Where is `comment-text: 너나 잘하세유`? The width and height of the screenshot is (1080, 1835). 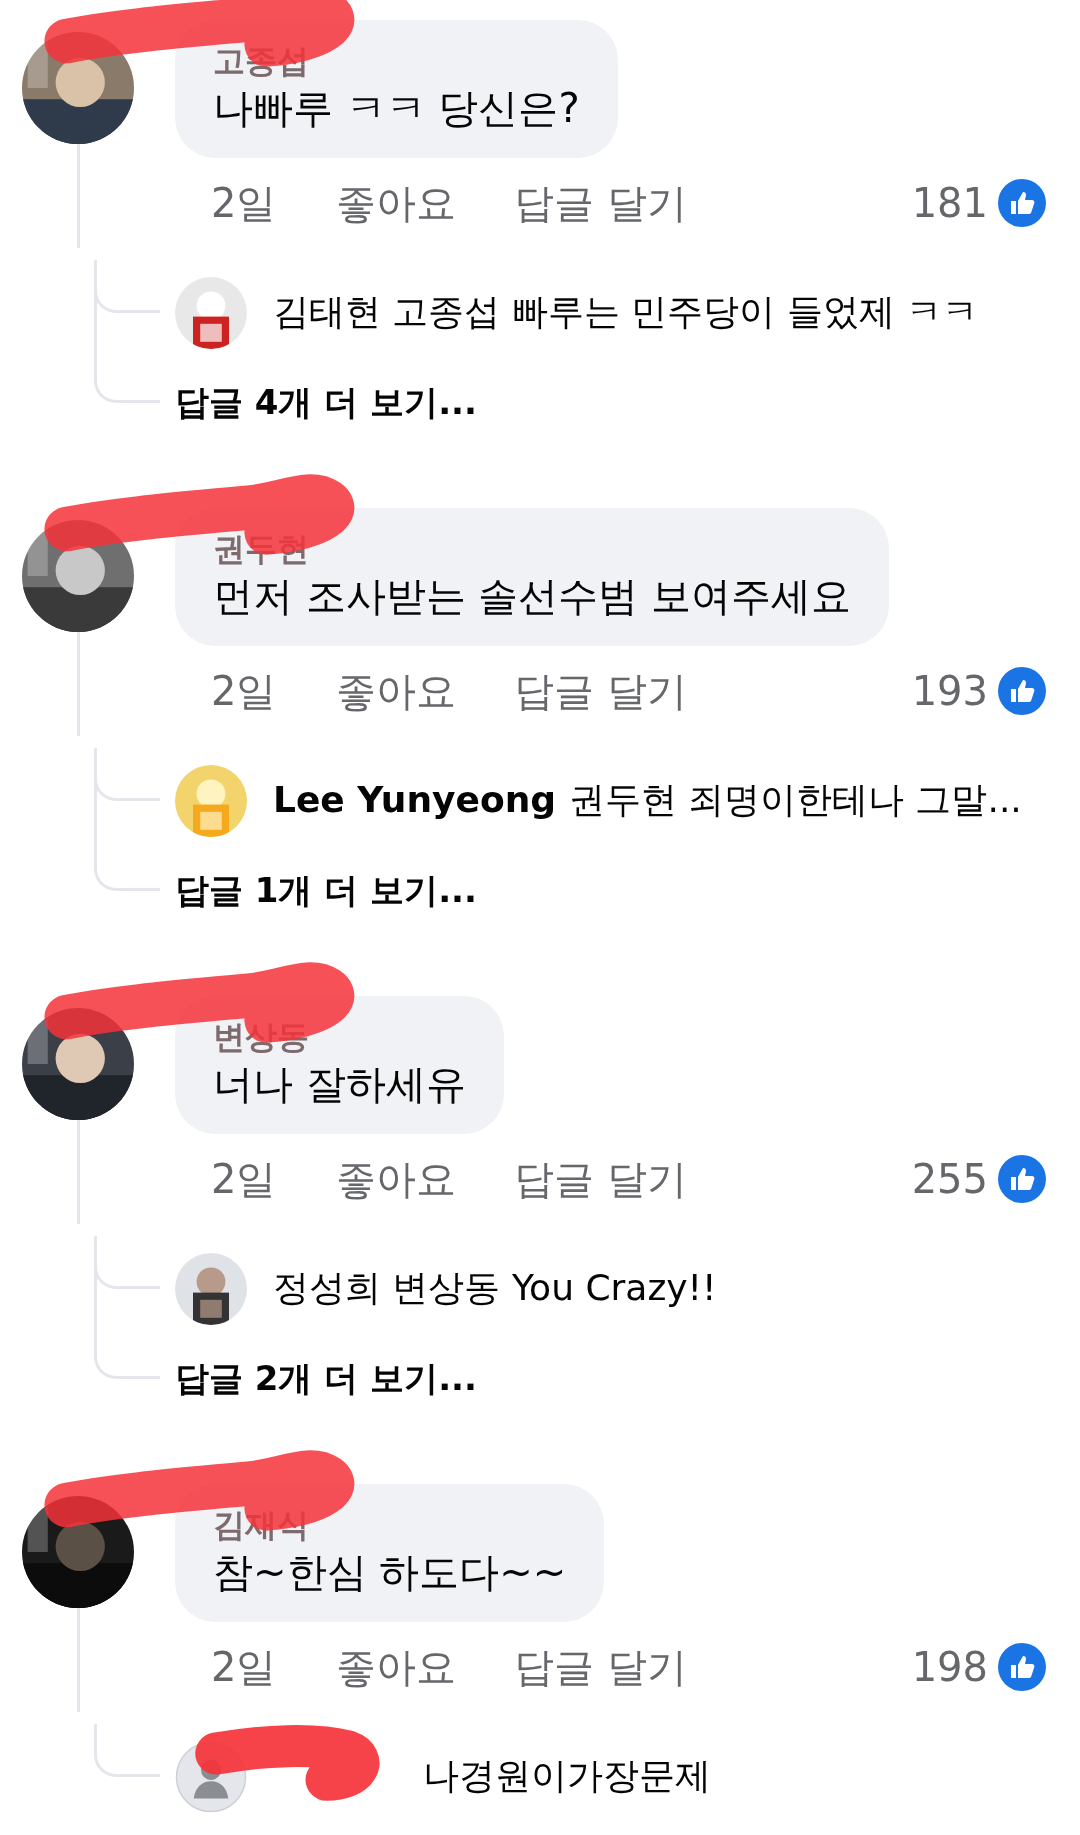
comment-text: 너나 잘하세유 is located at coordinates (339, 1085).